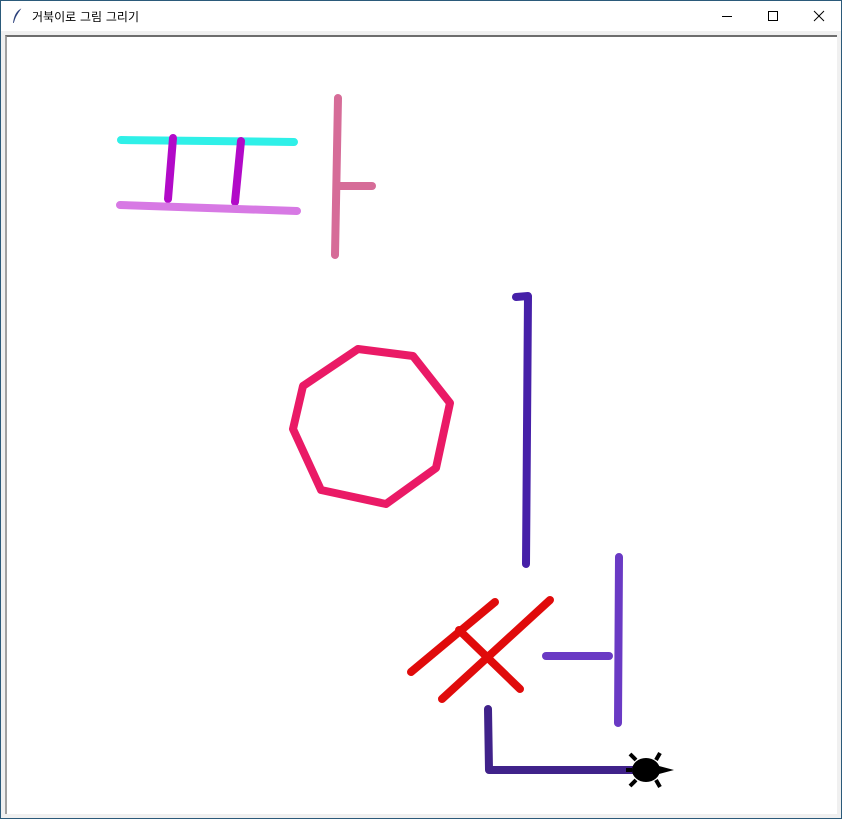 Image resolution: width=842 pixels, height=819 pixels. I want to click on minimize-button, so click(727, 16).